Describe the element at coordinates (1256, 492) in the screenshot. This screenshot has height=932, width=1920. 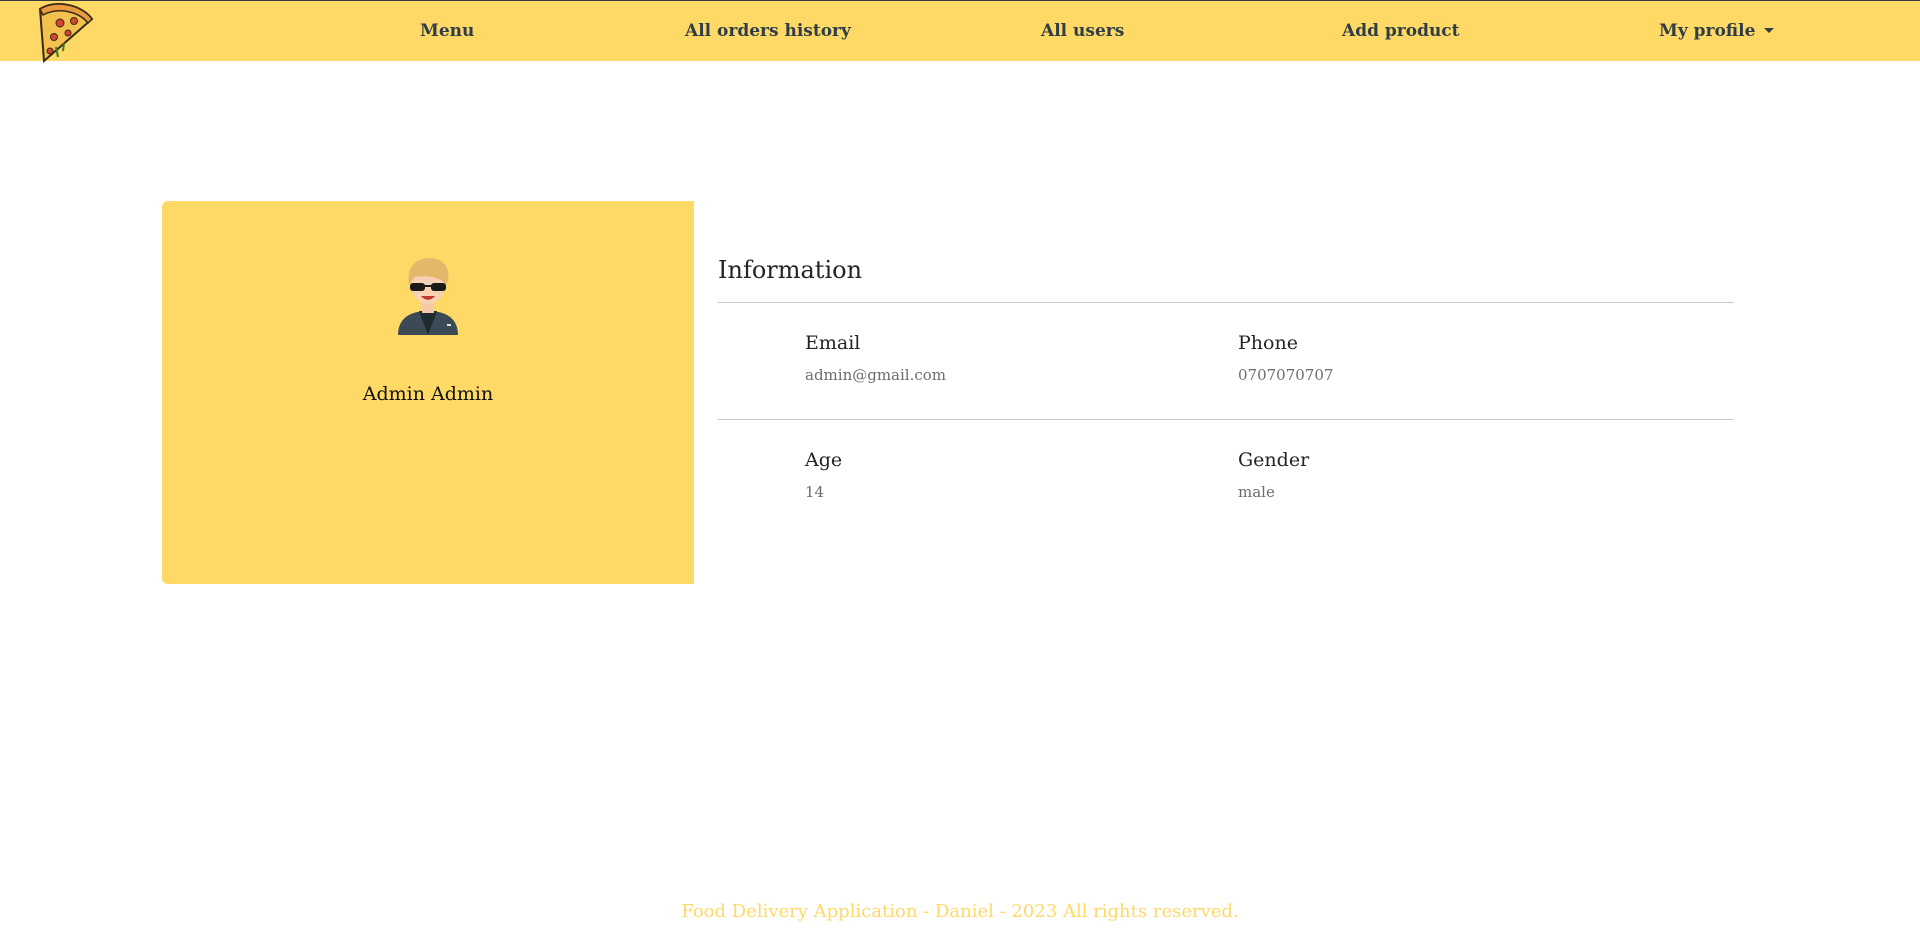
I see `gender-value: male` at that location.